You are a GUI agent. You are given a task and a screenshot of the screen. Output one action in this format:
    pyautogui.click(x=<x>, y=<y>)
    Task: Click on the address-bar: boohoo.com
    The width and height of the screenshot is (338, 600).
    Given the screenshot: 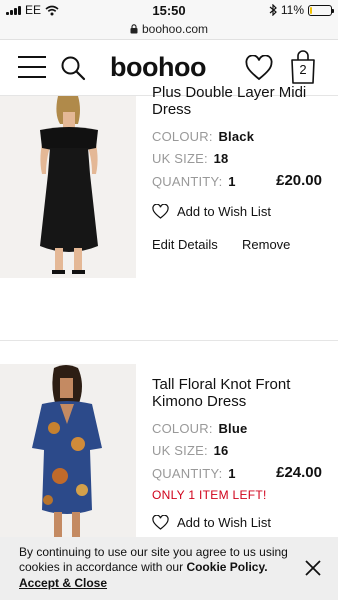 What is the action you would take?
    pyautogui.click(x=169, y=30)
    